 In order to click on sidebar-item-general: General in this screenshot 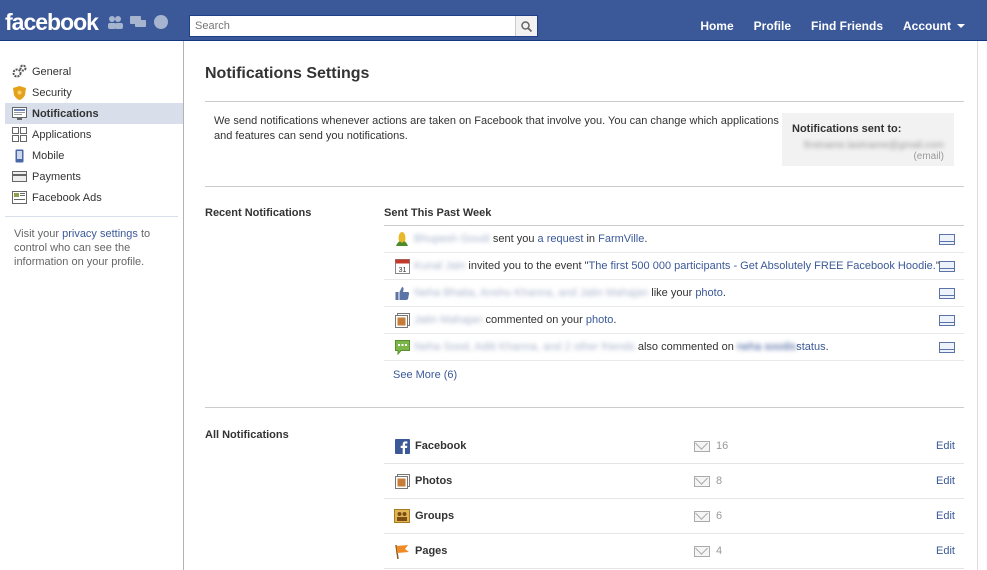, I will do `click(91, 71)`.